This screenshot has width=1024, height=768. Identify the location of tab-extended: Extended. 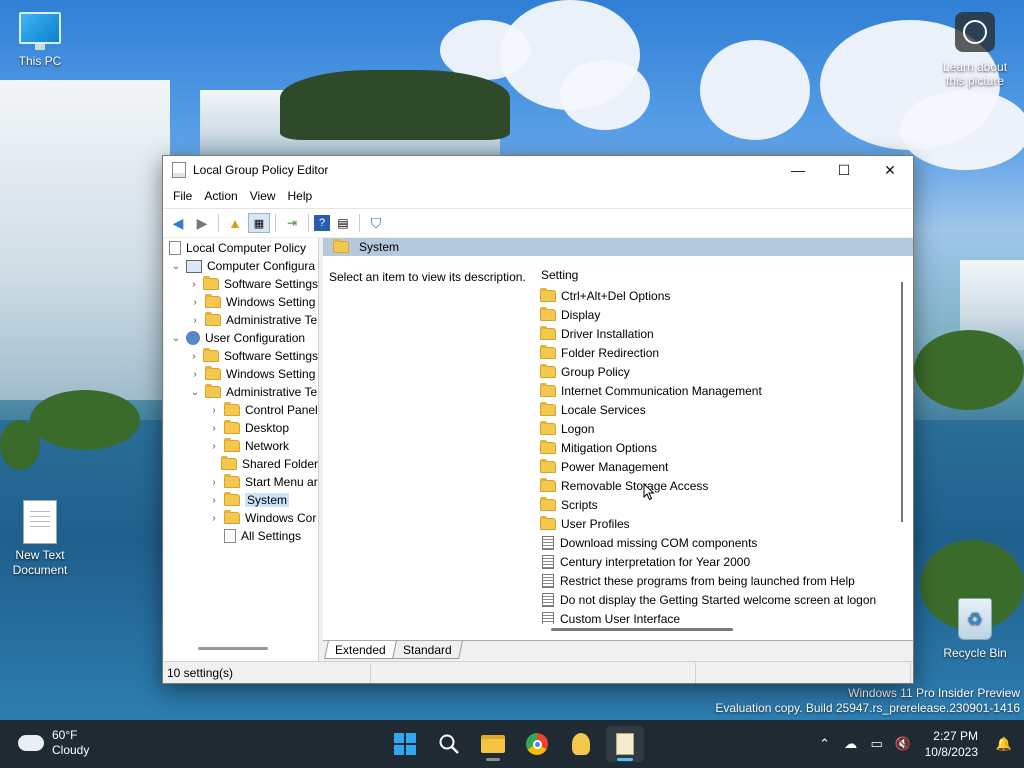
(360, 650).